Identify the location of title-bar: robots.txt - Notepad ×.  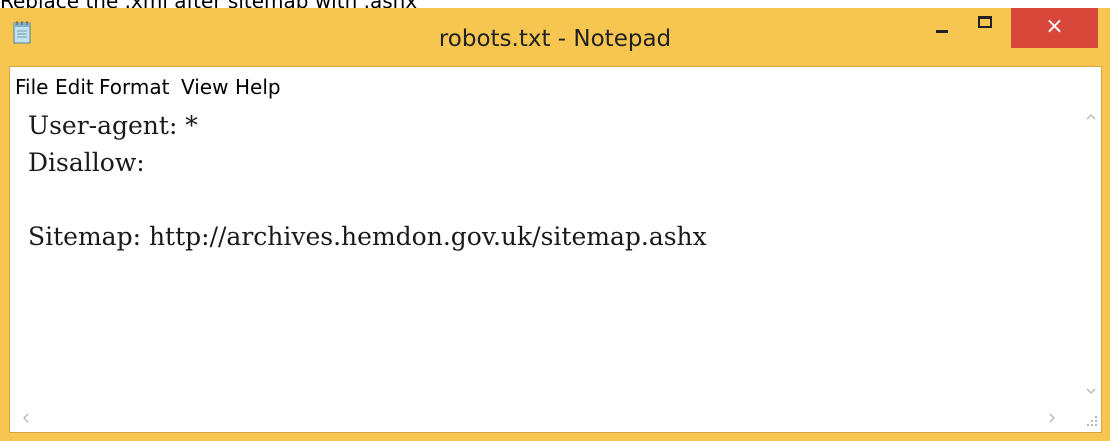
(555, 37).